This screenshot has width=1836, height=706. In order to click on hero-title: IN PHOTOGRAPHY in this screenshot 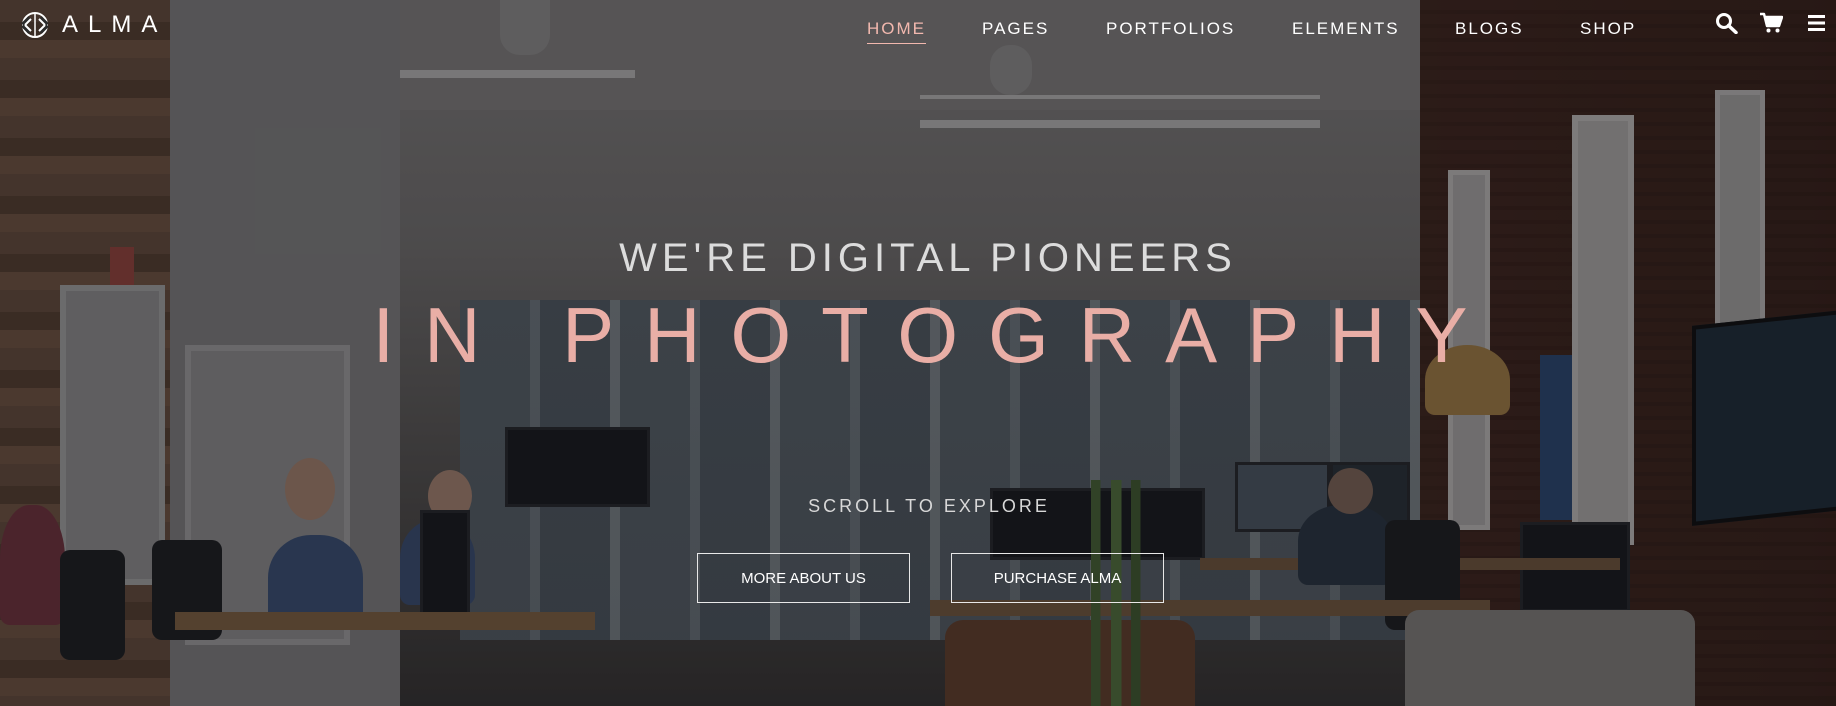, I will do `click(935, 335)`.